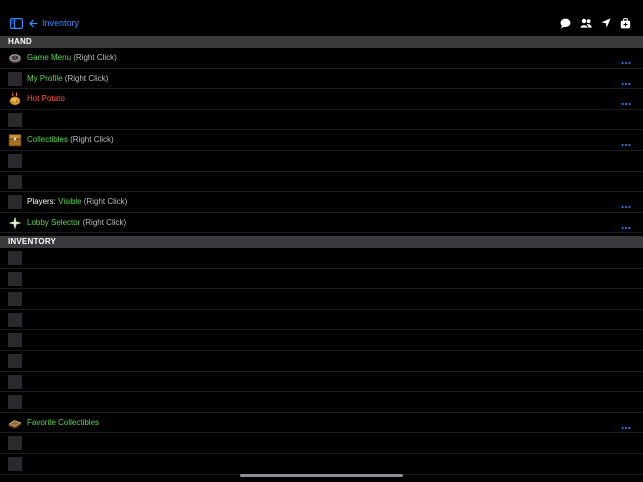  I want to click on item-label: Favorite Collectibles, so click(63, 423).